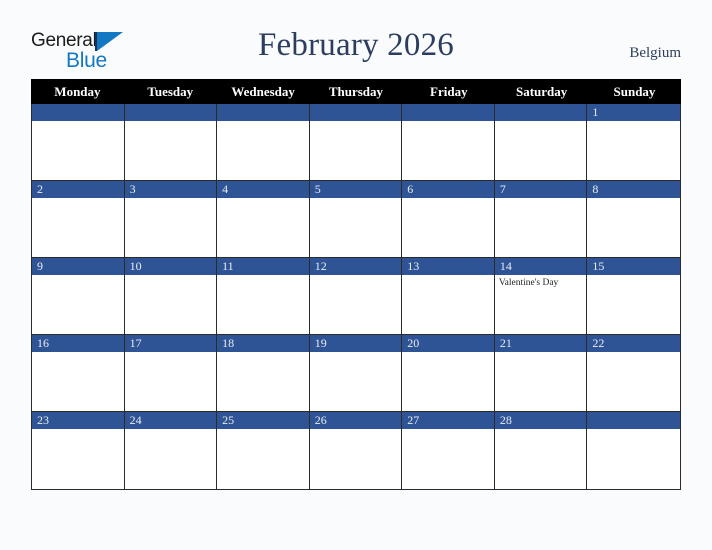 Image resolution: width=712 pixels, height=550 pixels. I want to click on day-number: 24, so click(135, 420).